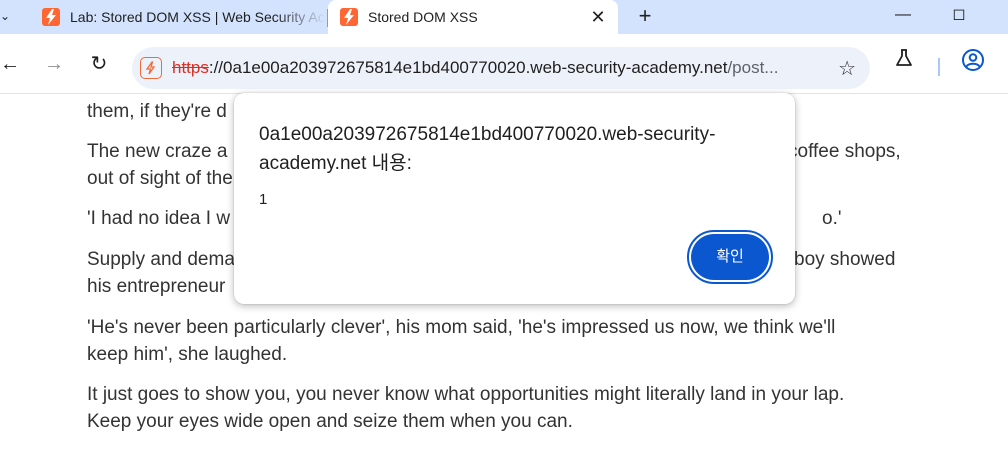 The width and height of the screenshot is (1008, 467). I want to click on tab-stored-dom-xss: Stored DOM XSS ✕, so click(473, 17).